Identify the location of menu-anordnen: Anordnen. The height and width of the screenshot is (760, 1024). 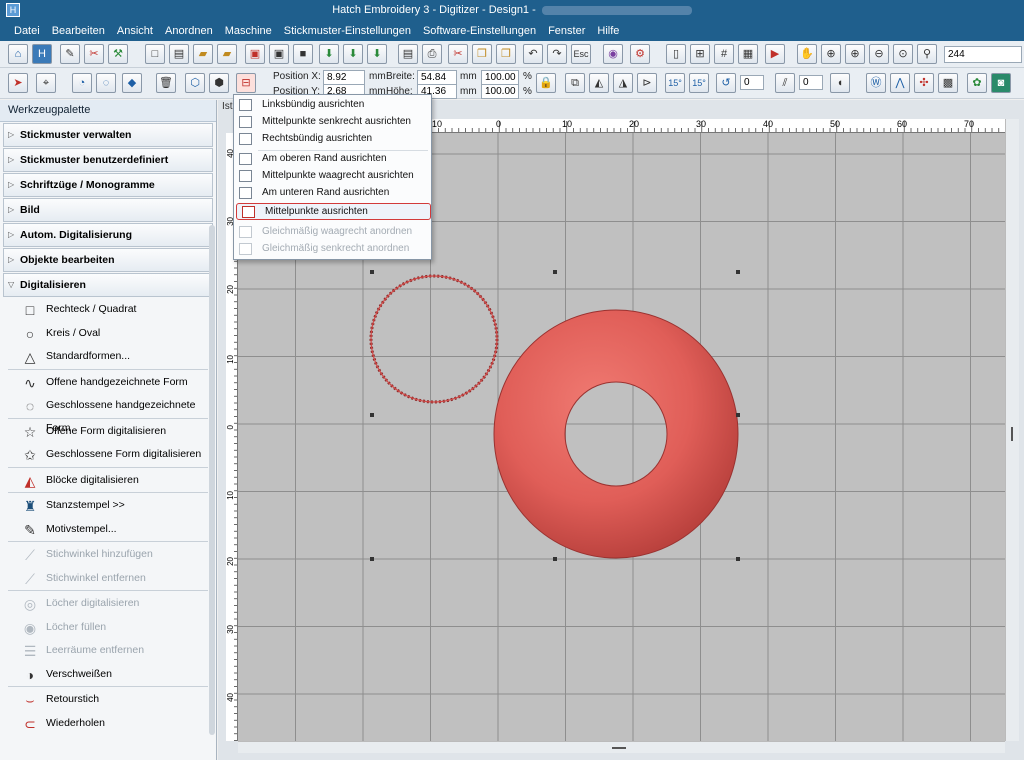
(189, 31).